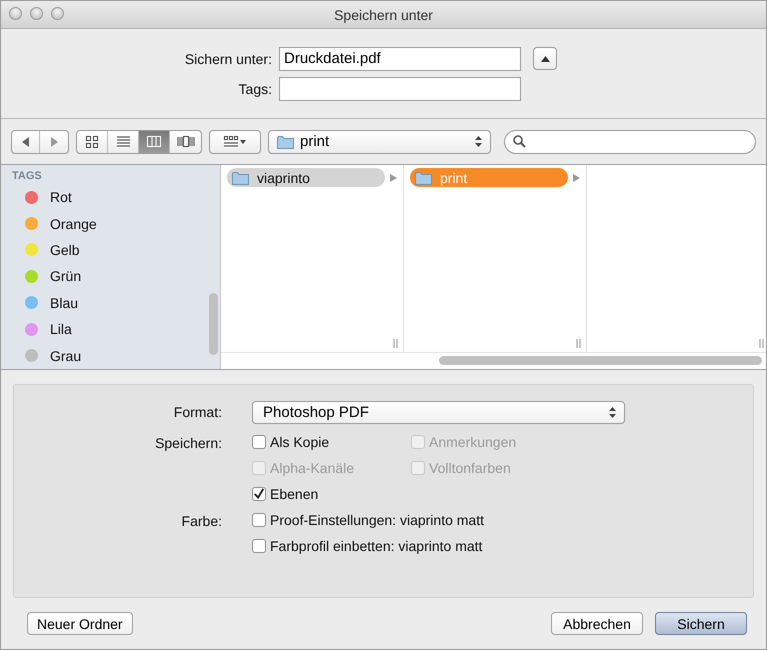  What do you see at coordinates (80, 623) in the screenshot?
I see `new-folder-button: Neuer Ordner` at bounding box center [80, 623].